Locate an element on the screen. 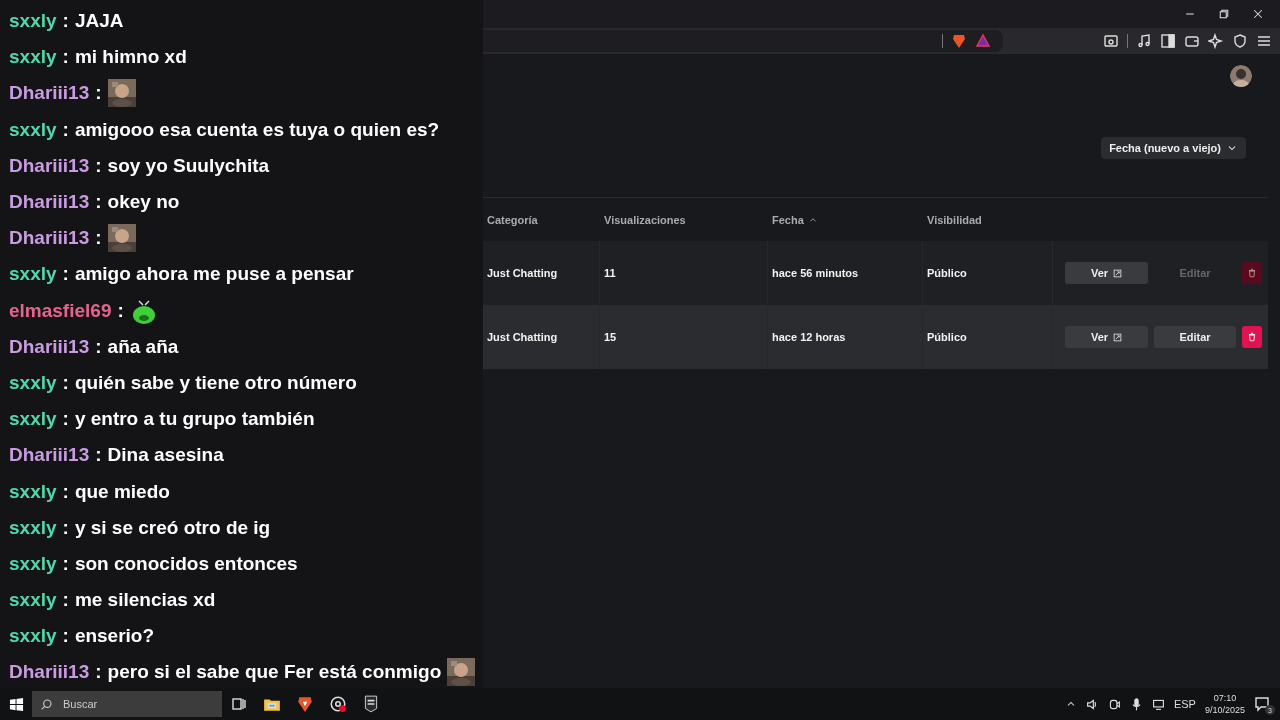 The height and width of the screenshot is (720, 1280). table-cell: 15 is located at coordinates (684, 337).